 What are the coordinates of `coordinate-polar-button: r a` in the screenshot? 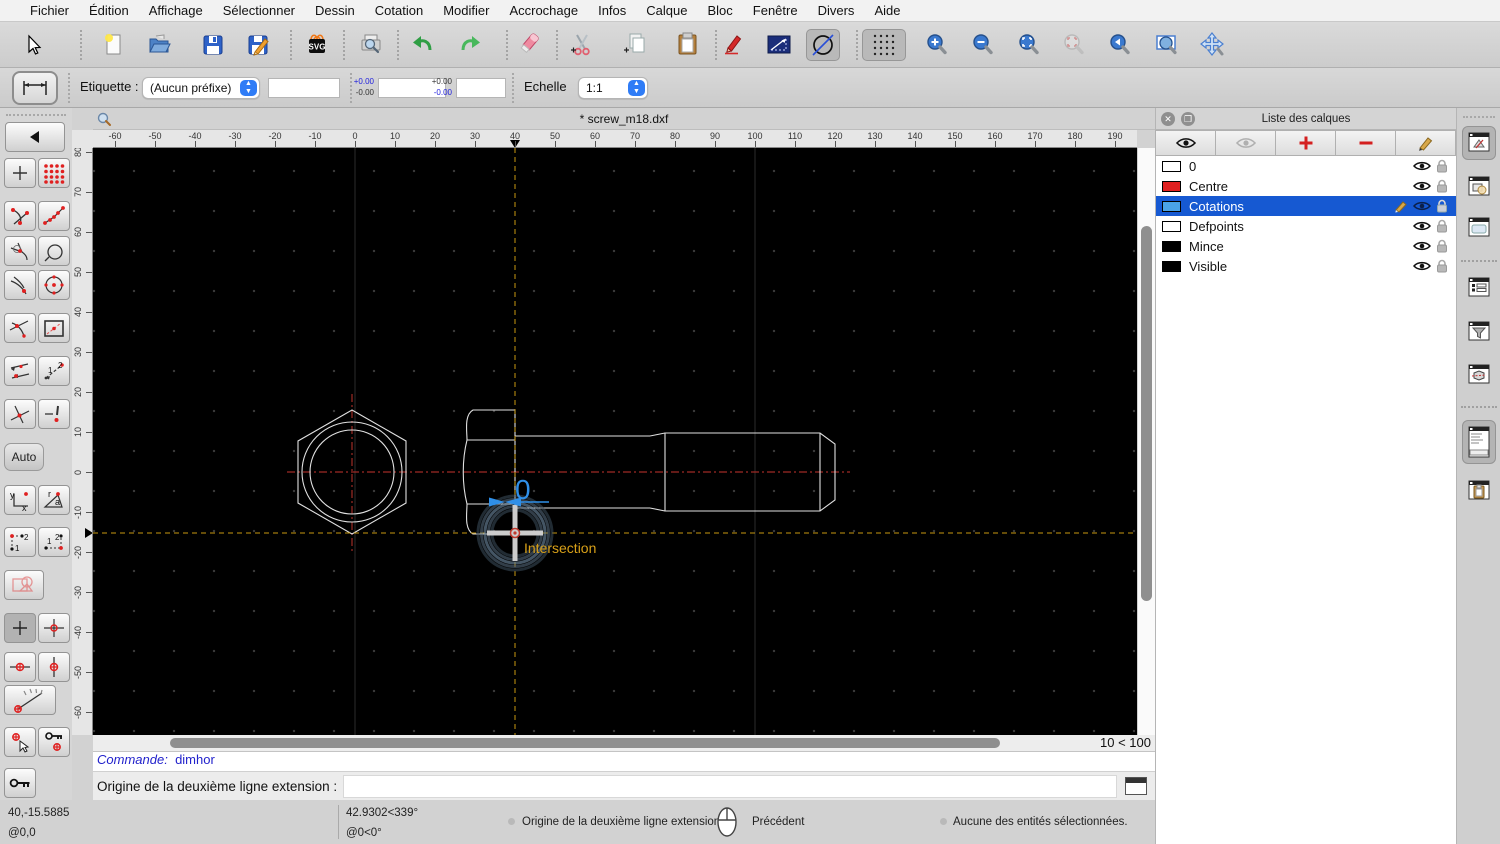 It's located at (54, 500).